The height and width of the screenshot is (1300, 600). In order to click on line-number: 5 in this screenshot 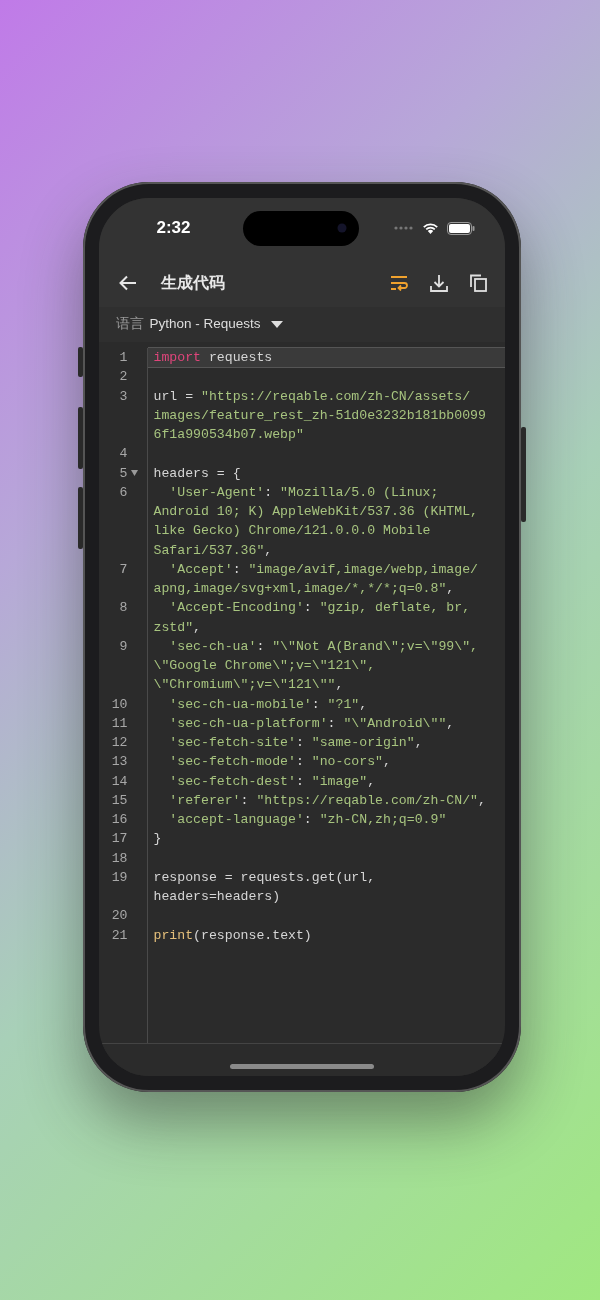, I will do `click(123, 473)`.